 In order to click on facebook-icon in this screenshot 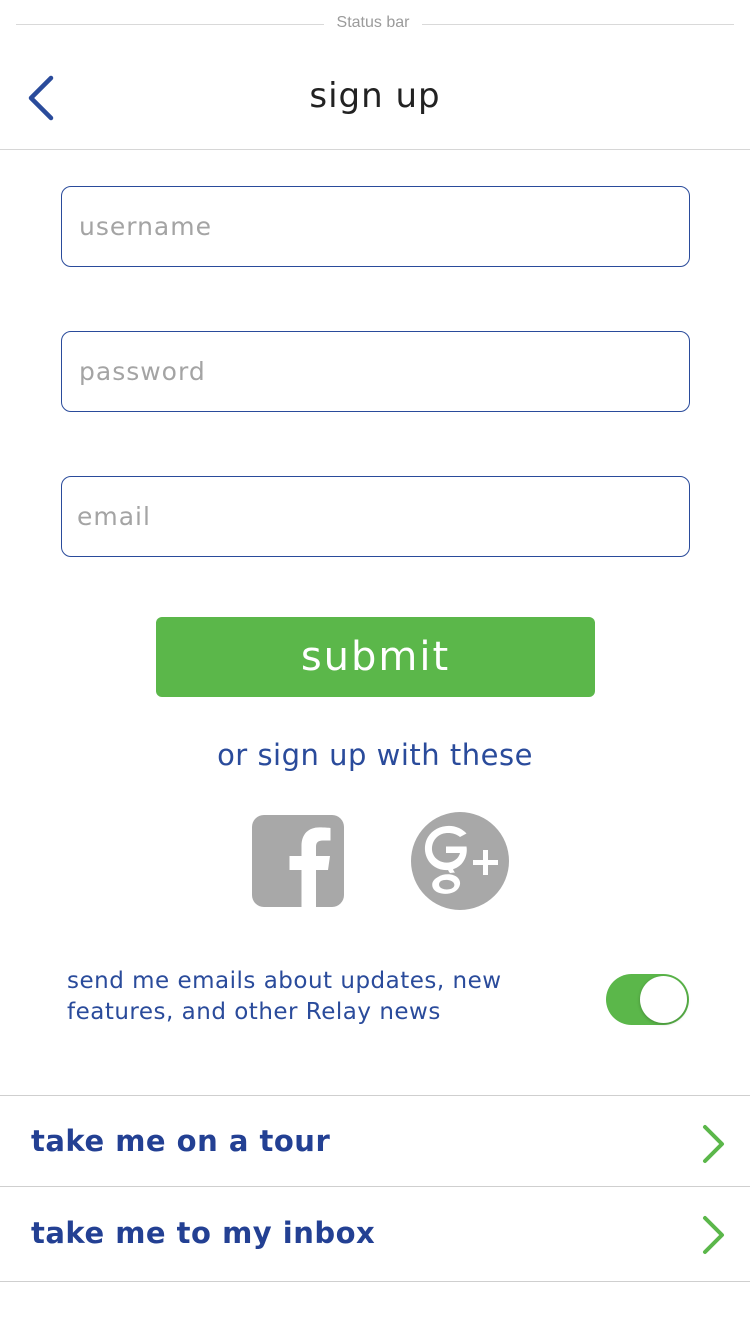, I will do `click(298, 861)`.